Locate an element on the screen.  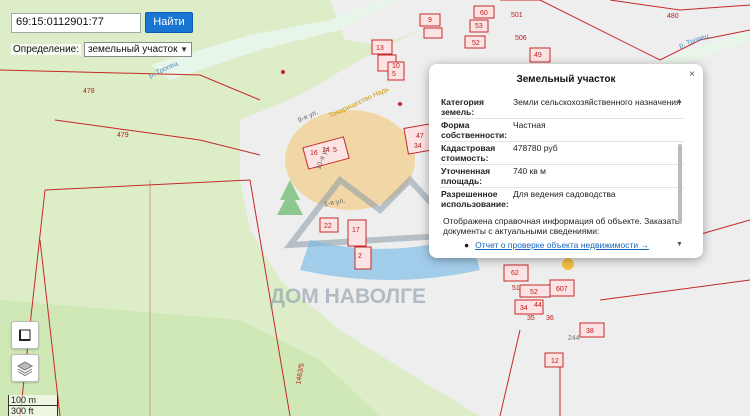
svg-text: 35 is located at coordinates (531, 318).